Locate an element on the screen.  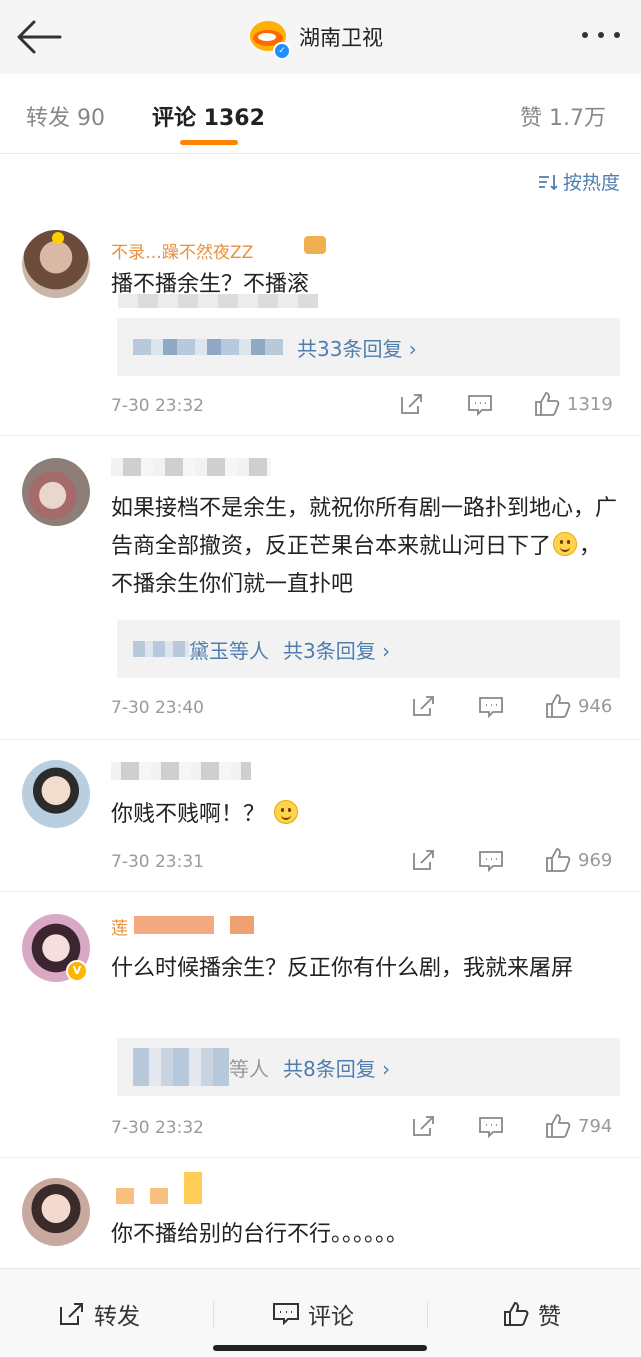
hunan-tv-logo-icon: ✓ is located at coordinates (269, 38).